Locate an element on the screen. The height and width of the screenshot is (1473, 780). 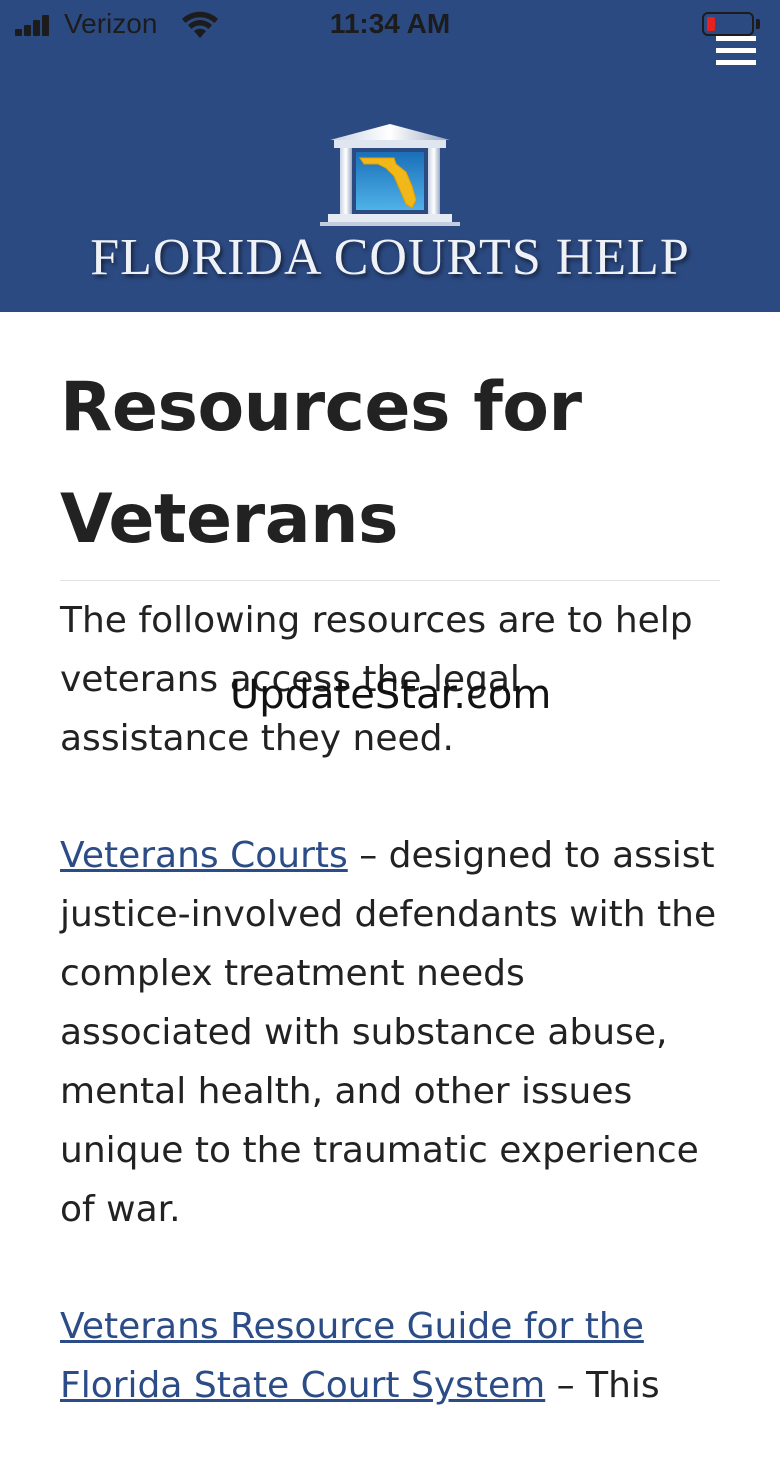
battery-icon is located at coordinates (728, 24).